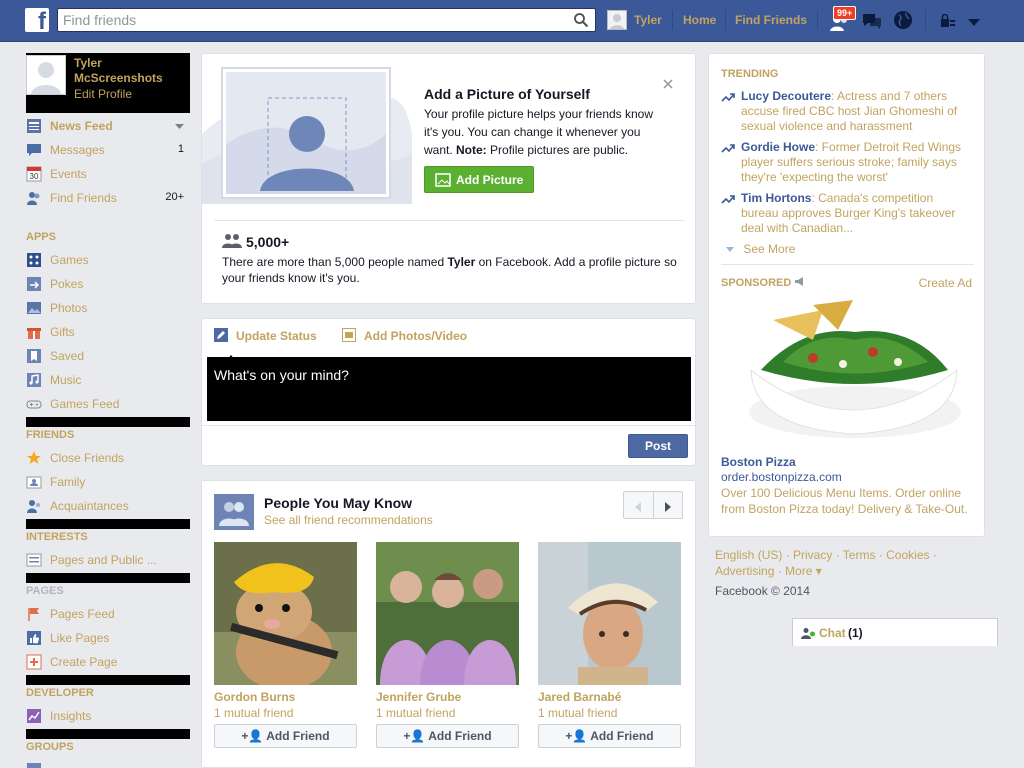 The width and height of the screenshot is (1024, 768). Describe the element at coordinates (447, 613) in the screenshot. I see `person-photo-jennifer` at that location.